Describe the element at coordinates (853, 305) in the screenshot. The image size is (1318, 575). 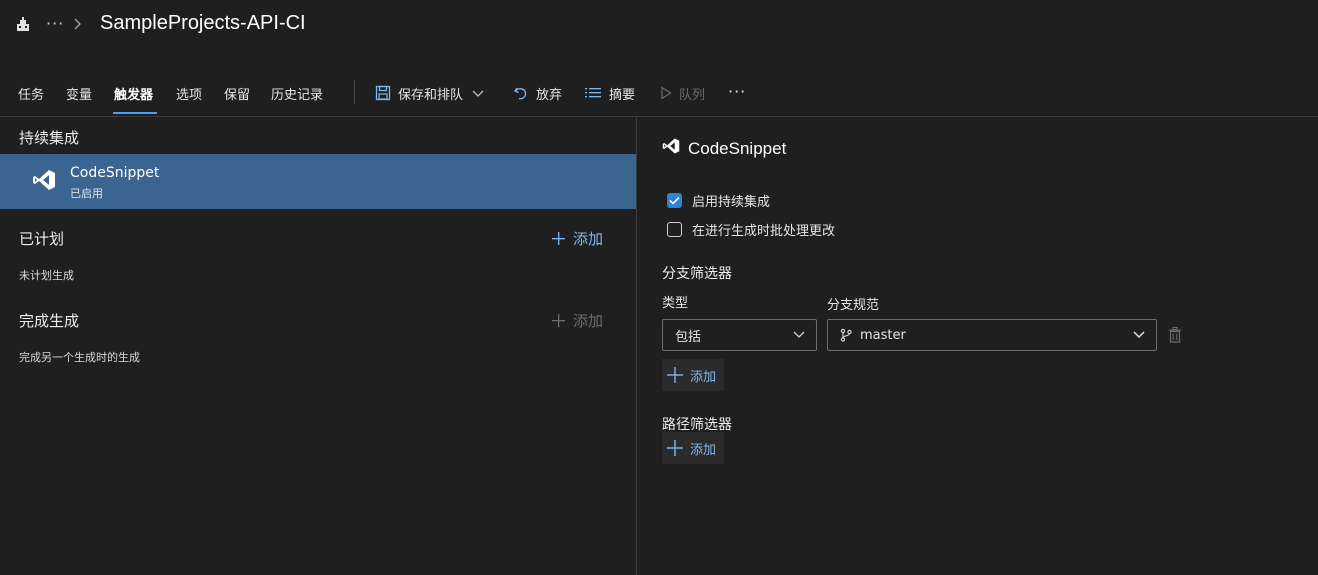
I see `branch-spec-label: 分支规范` at that location.